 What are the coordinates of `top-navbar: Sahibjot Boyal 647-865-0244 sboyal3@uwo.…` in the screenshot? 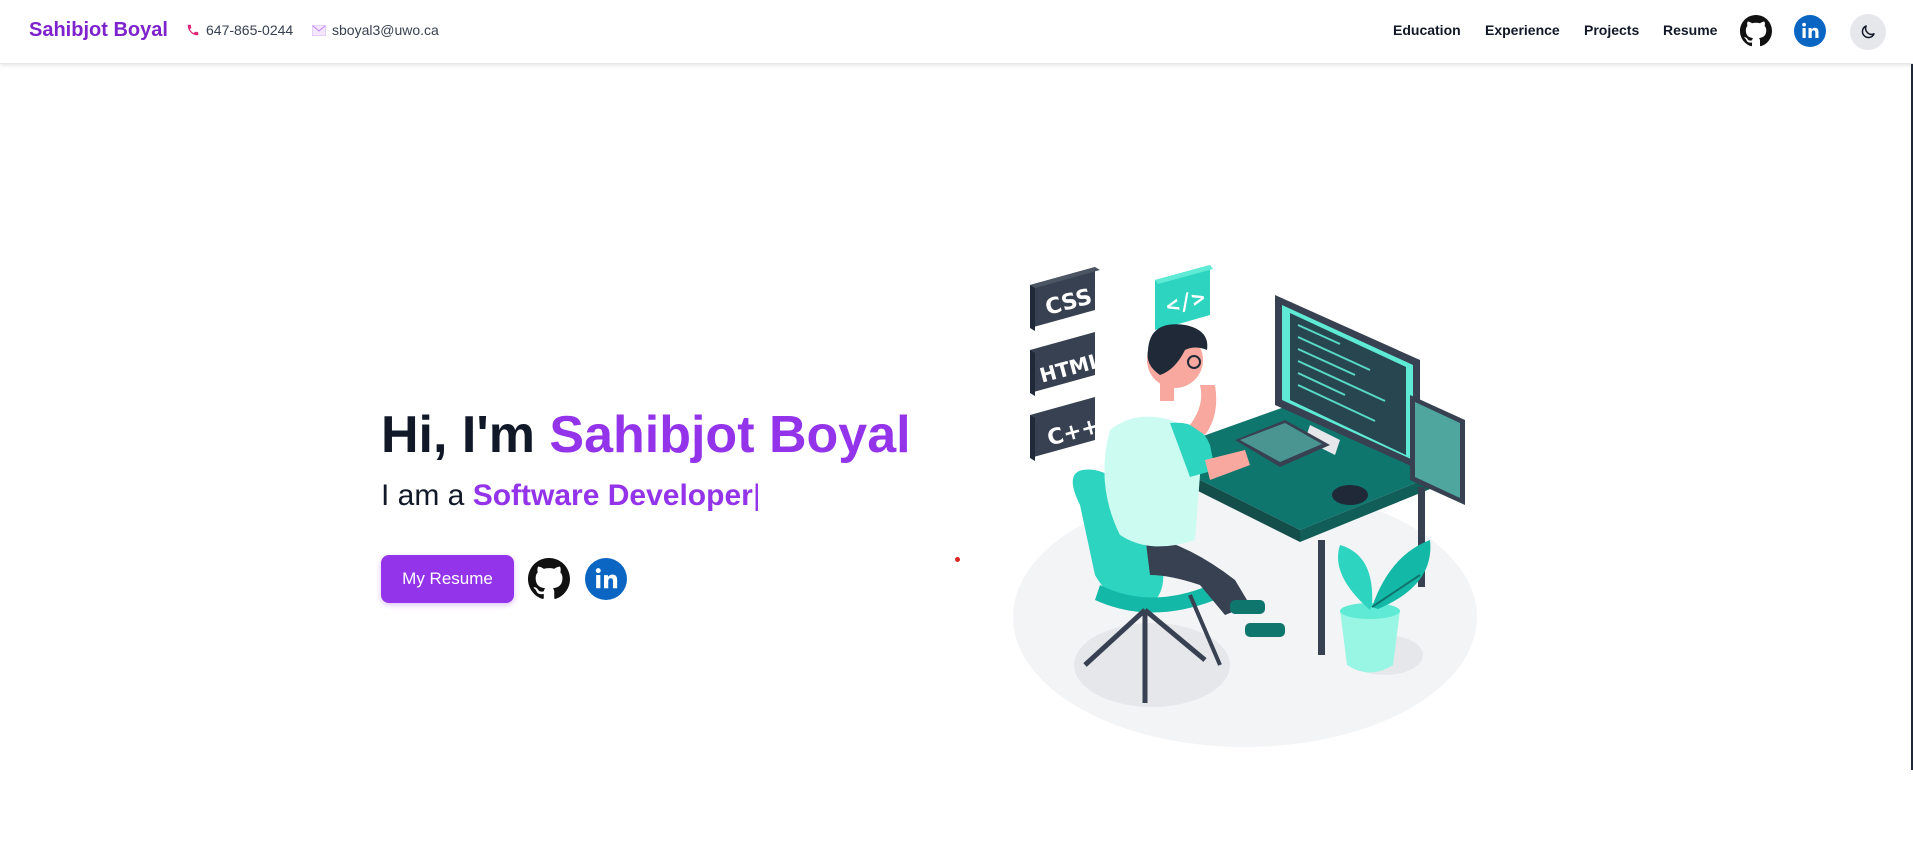 It's located at (956, 32).